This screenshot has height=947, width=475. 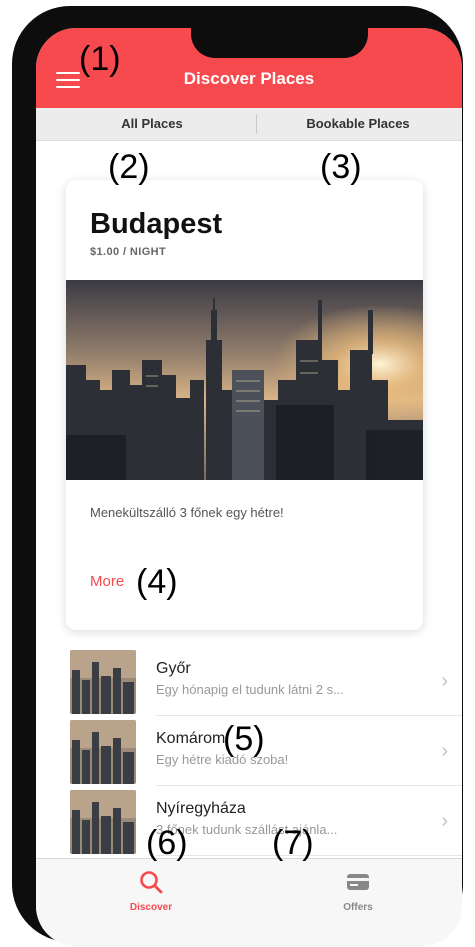 What do you see at coordinates (156, 224) in the screenshot?
I see `featured-title: Budapest` at bounding box center [156, 224].